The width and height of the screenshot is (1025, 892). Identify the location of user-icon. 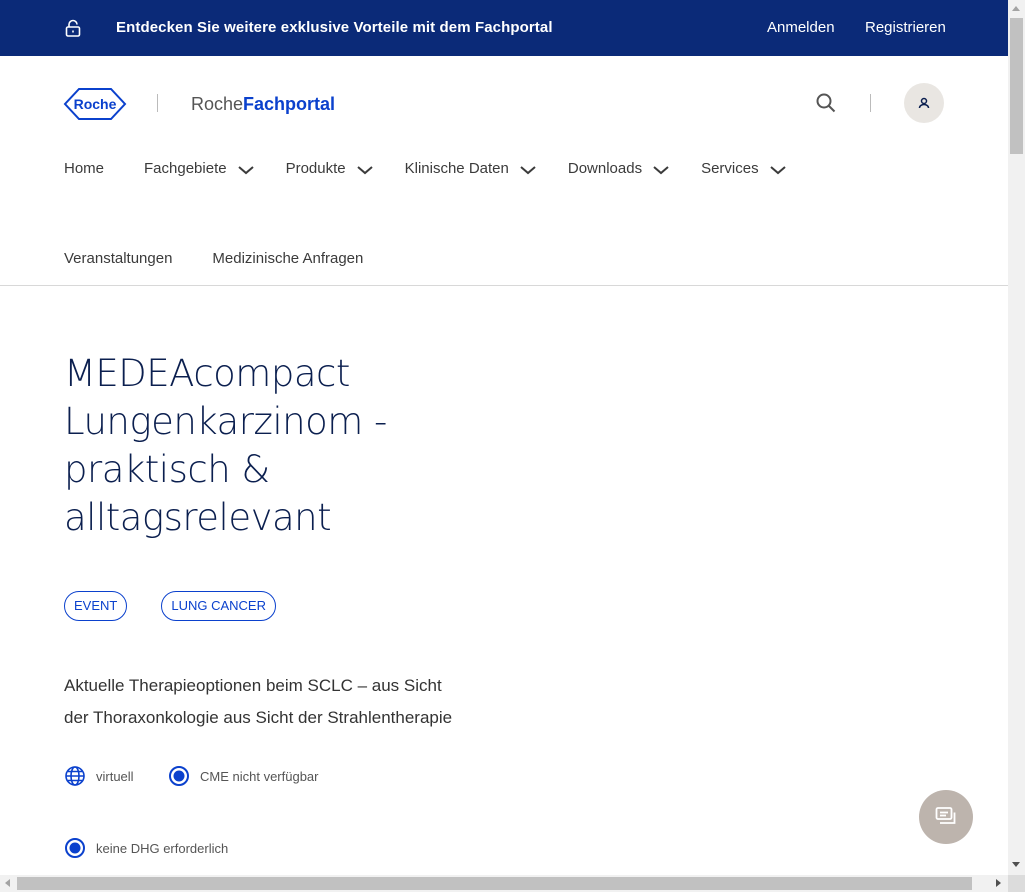
(924, 103).